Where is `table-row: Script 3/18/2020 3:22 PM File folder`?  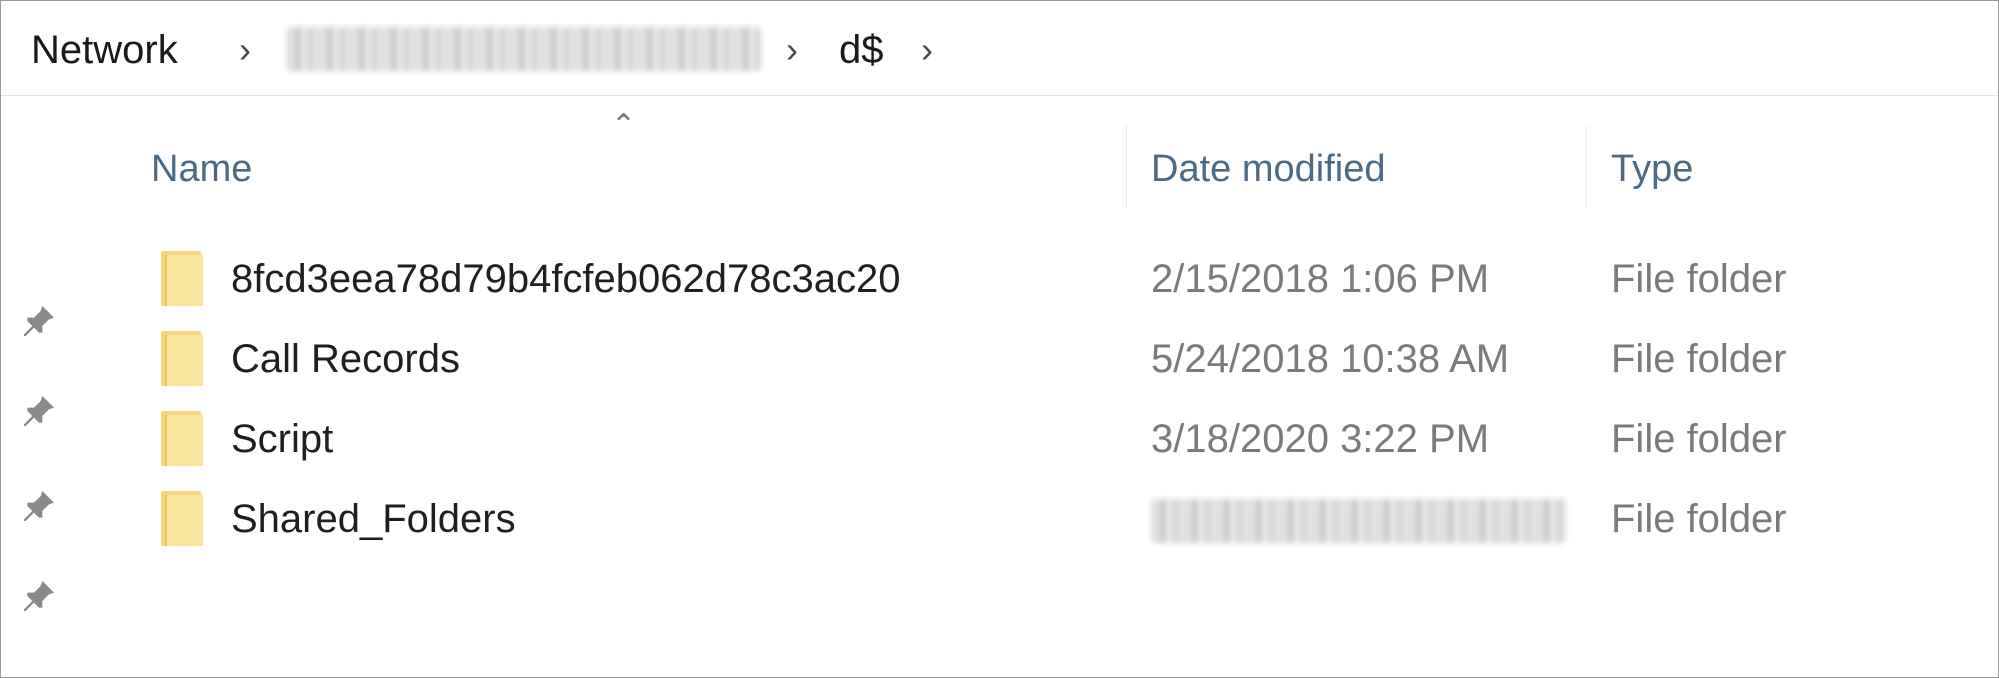
table-row: Script 3/18/2020 3:22 PM File folder is located at coordinates (1001, 441).